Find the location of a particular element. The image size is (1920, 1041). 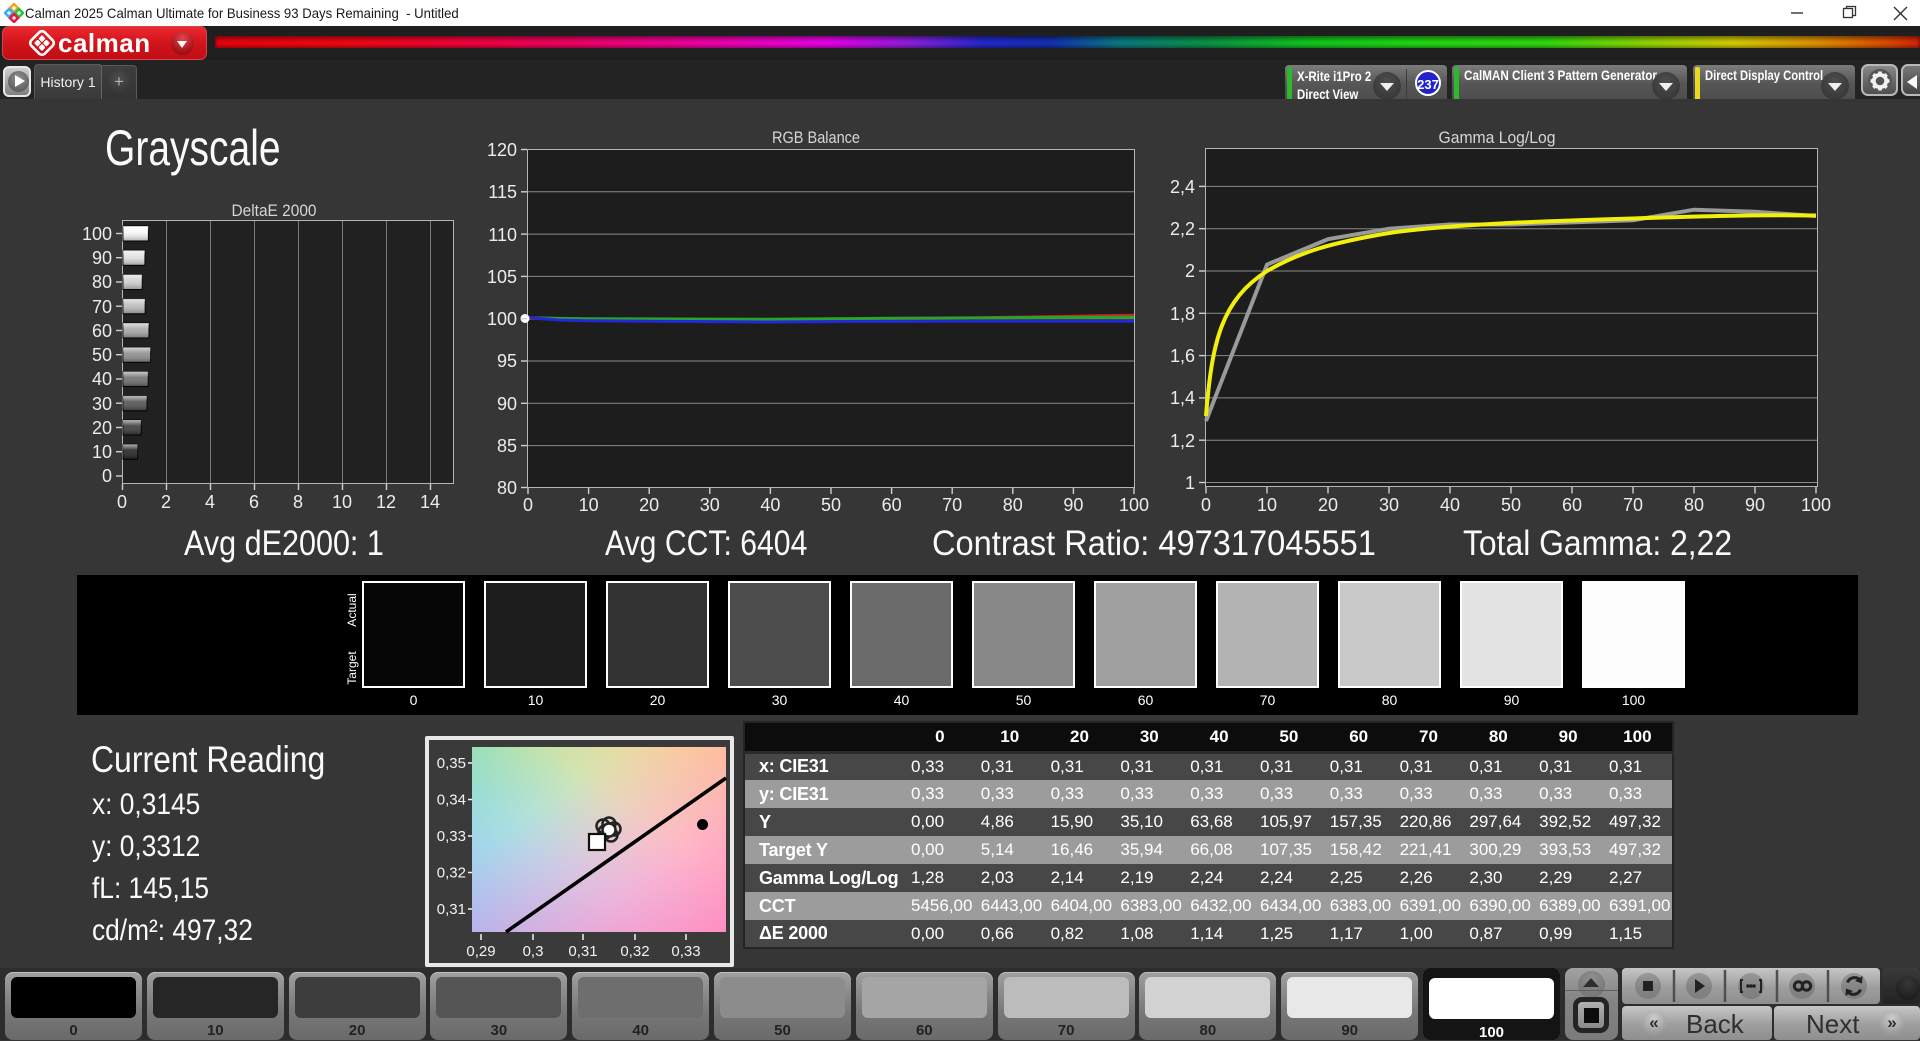

svg-text: 6 is located at coordinates (254, 502).